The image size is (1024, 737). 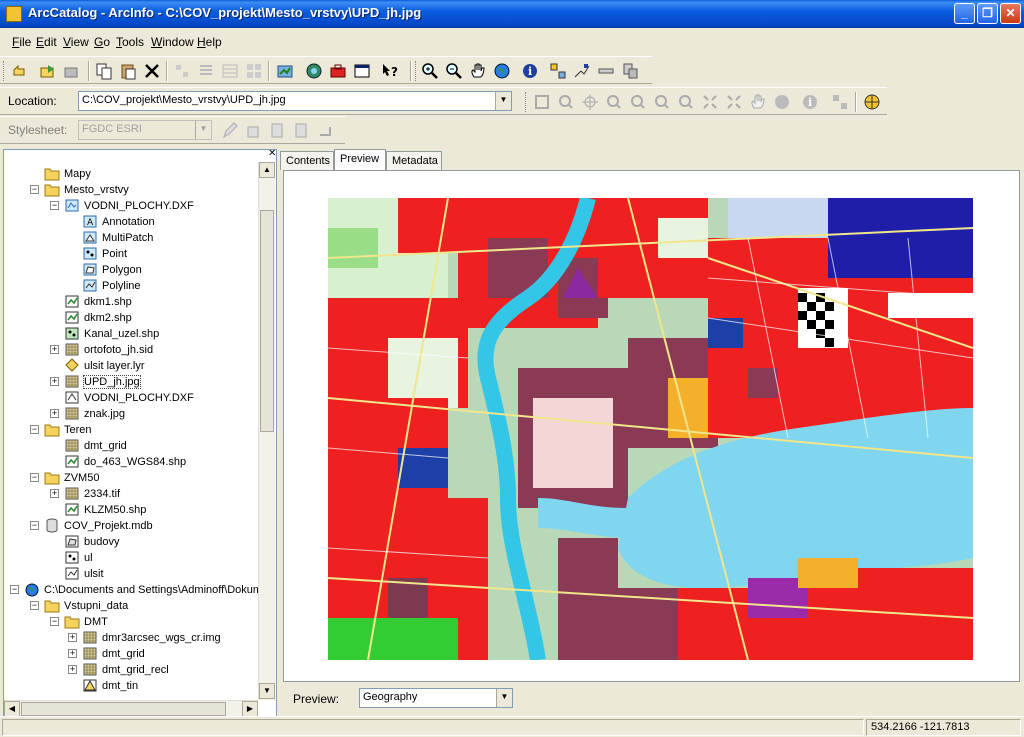 What do you see at coordinates (20, 71) in the screenshot?
I see `up-one-level-icon` at bounding box center [20, 71].